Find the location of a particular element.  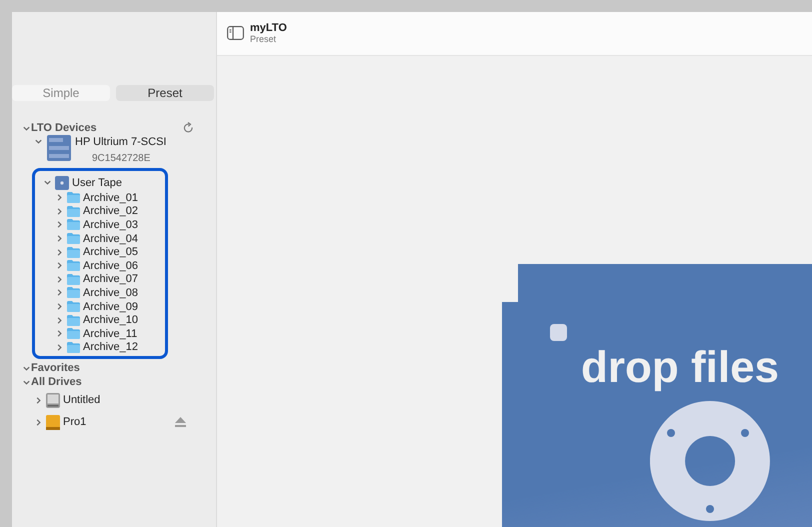

tape-icon is located at coordinates (62, 183).